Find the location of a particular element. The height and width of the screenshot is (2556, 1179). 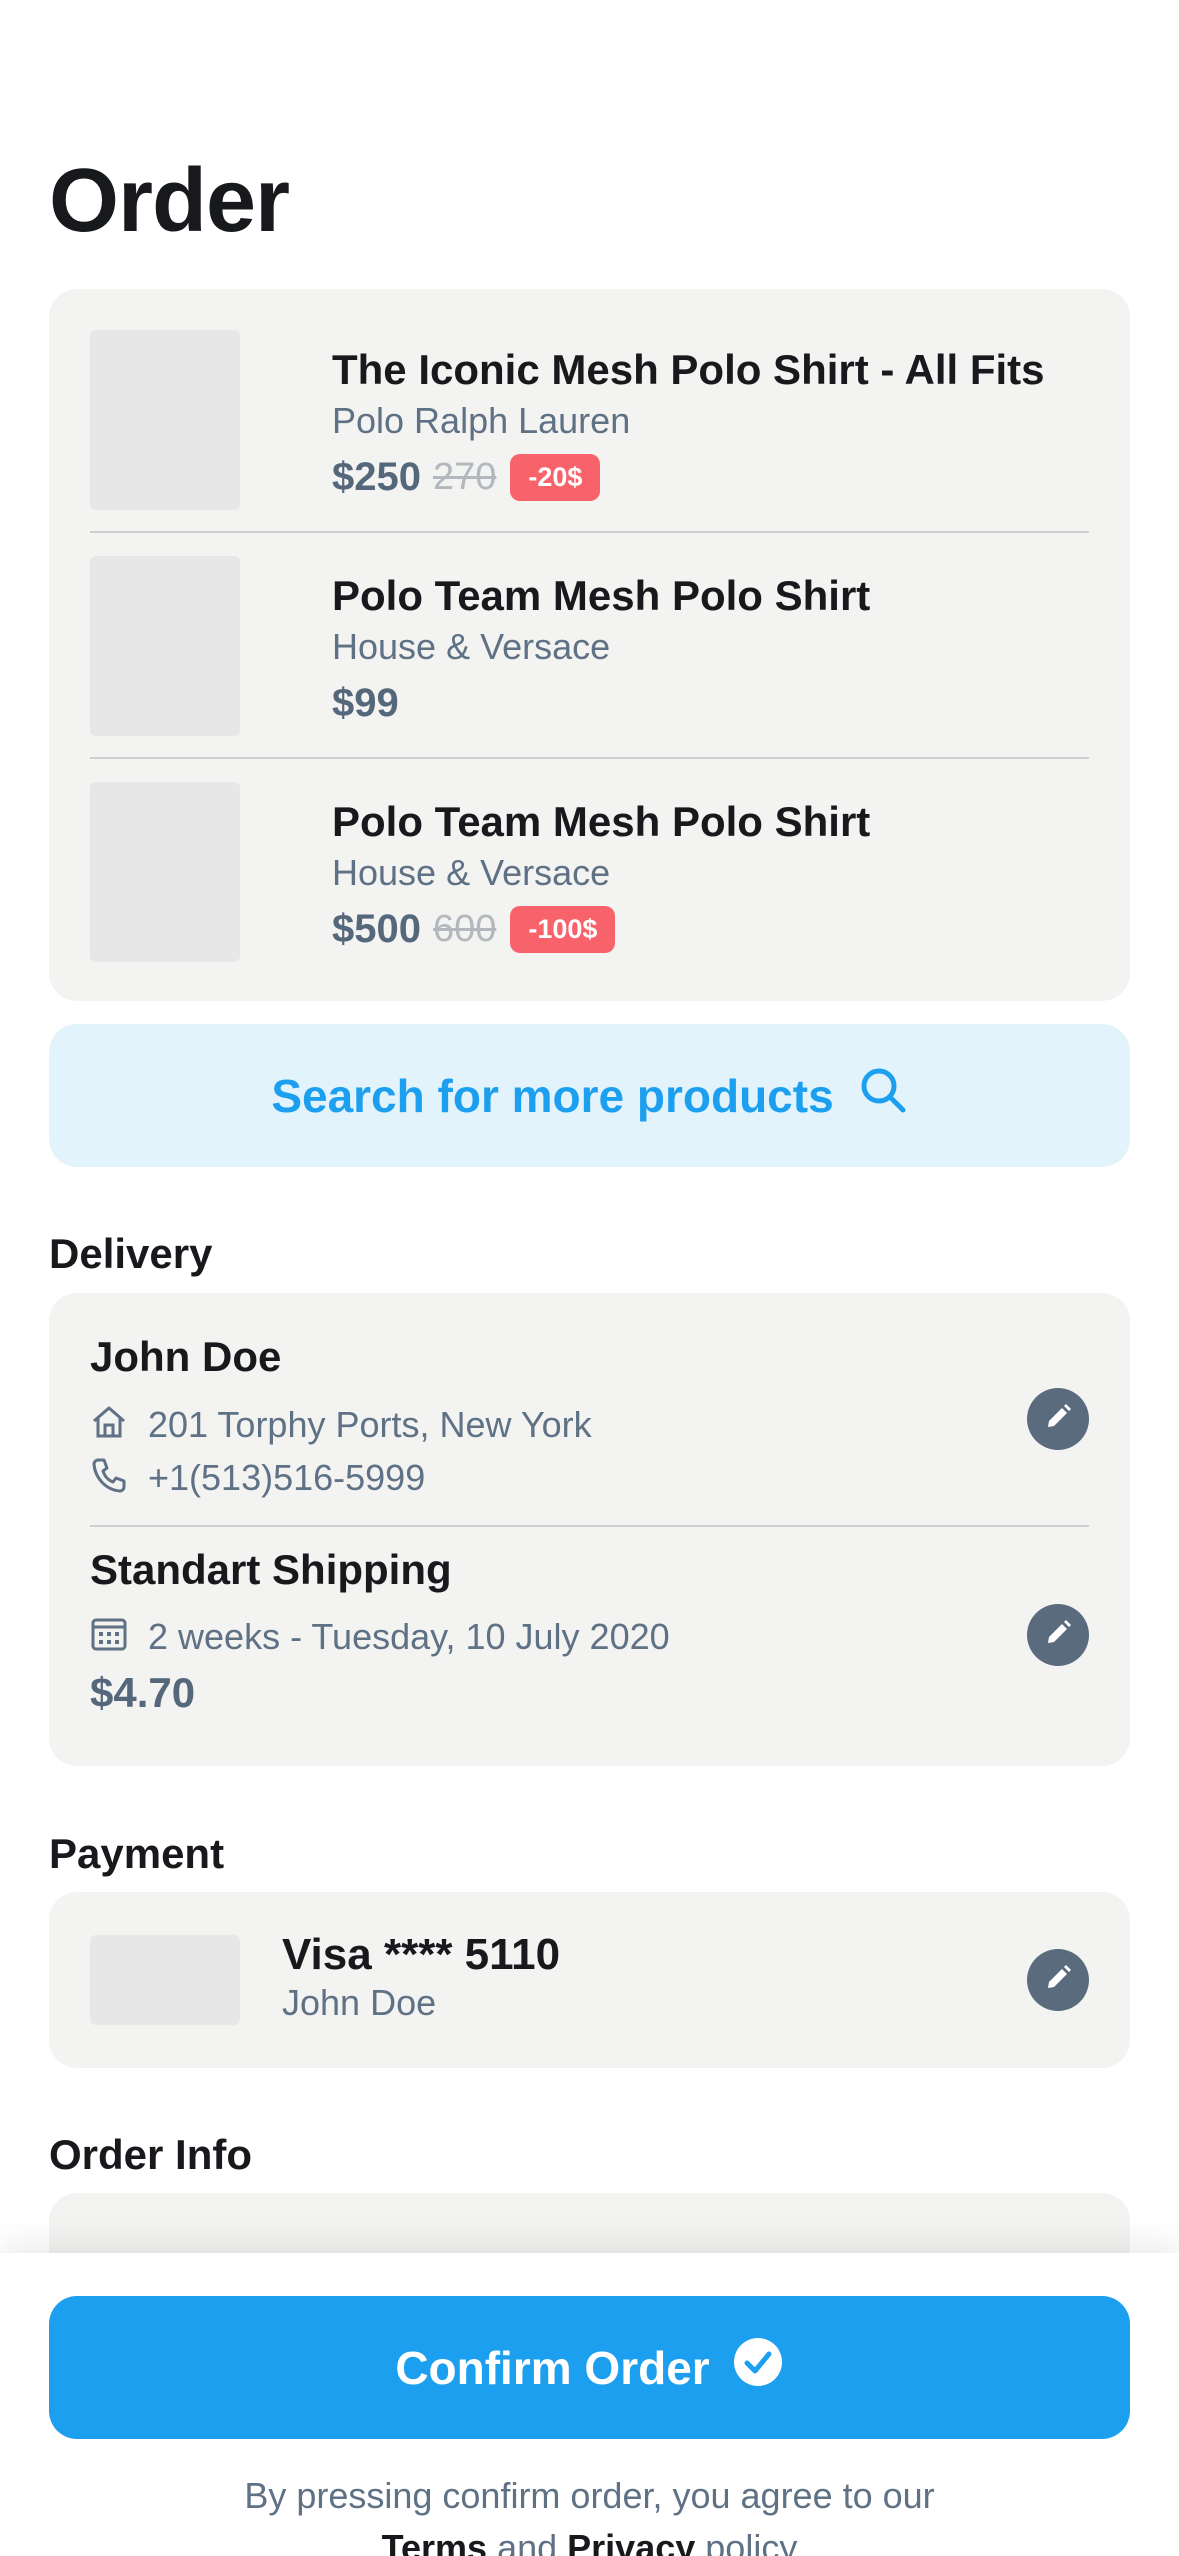

product-price: $500 is located at coordinates (376, 928).